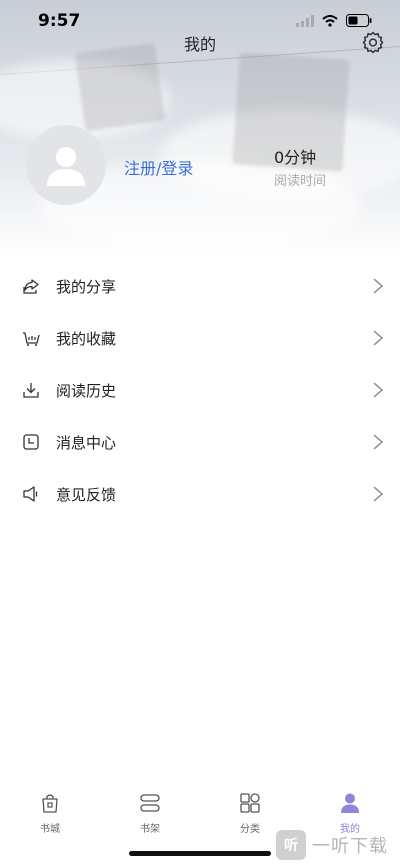 This screenshot has width=400, height=866. What do you see at coordinates (350, 803) in the screenshot?
I see `profile-icon` at bounding box center [350, 803].